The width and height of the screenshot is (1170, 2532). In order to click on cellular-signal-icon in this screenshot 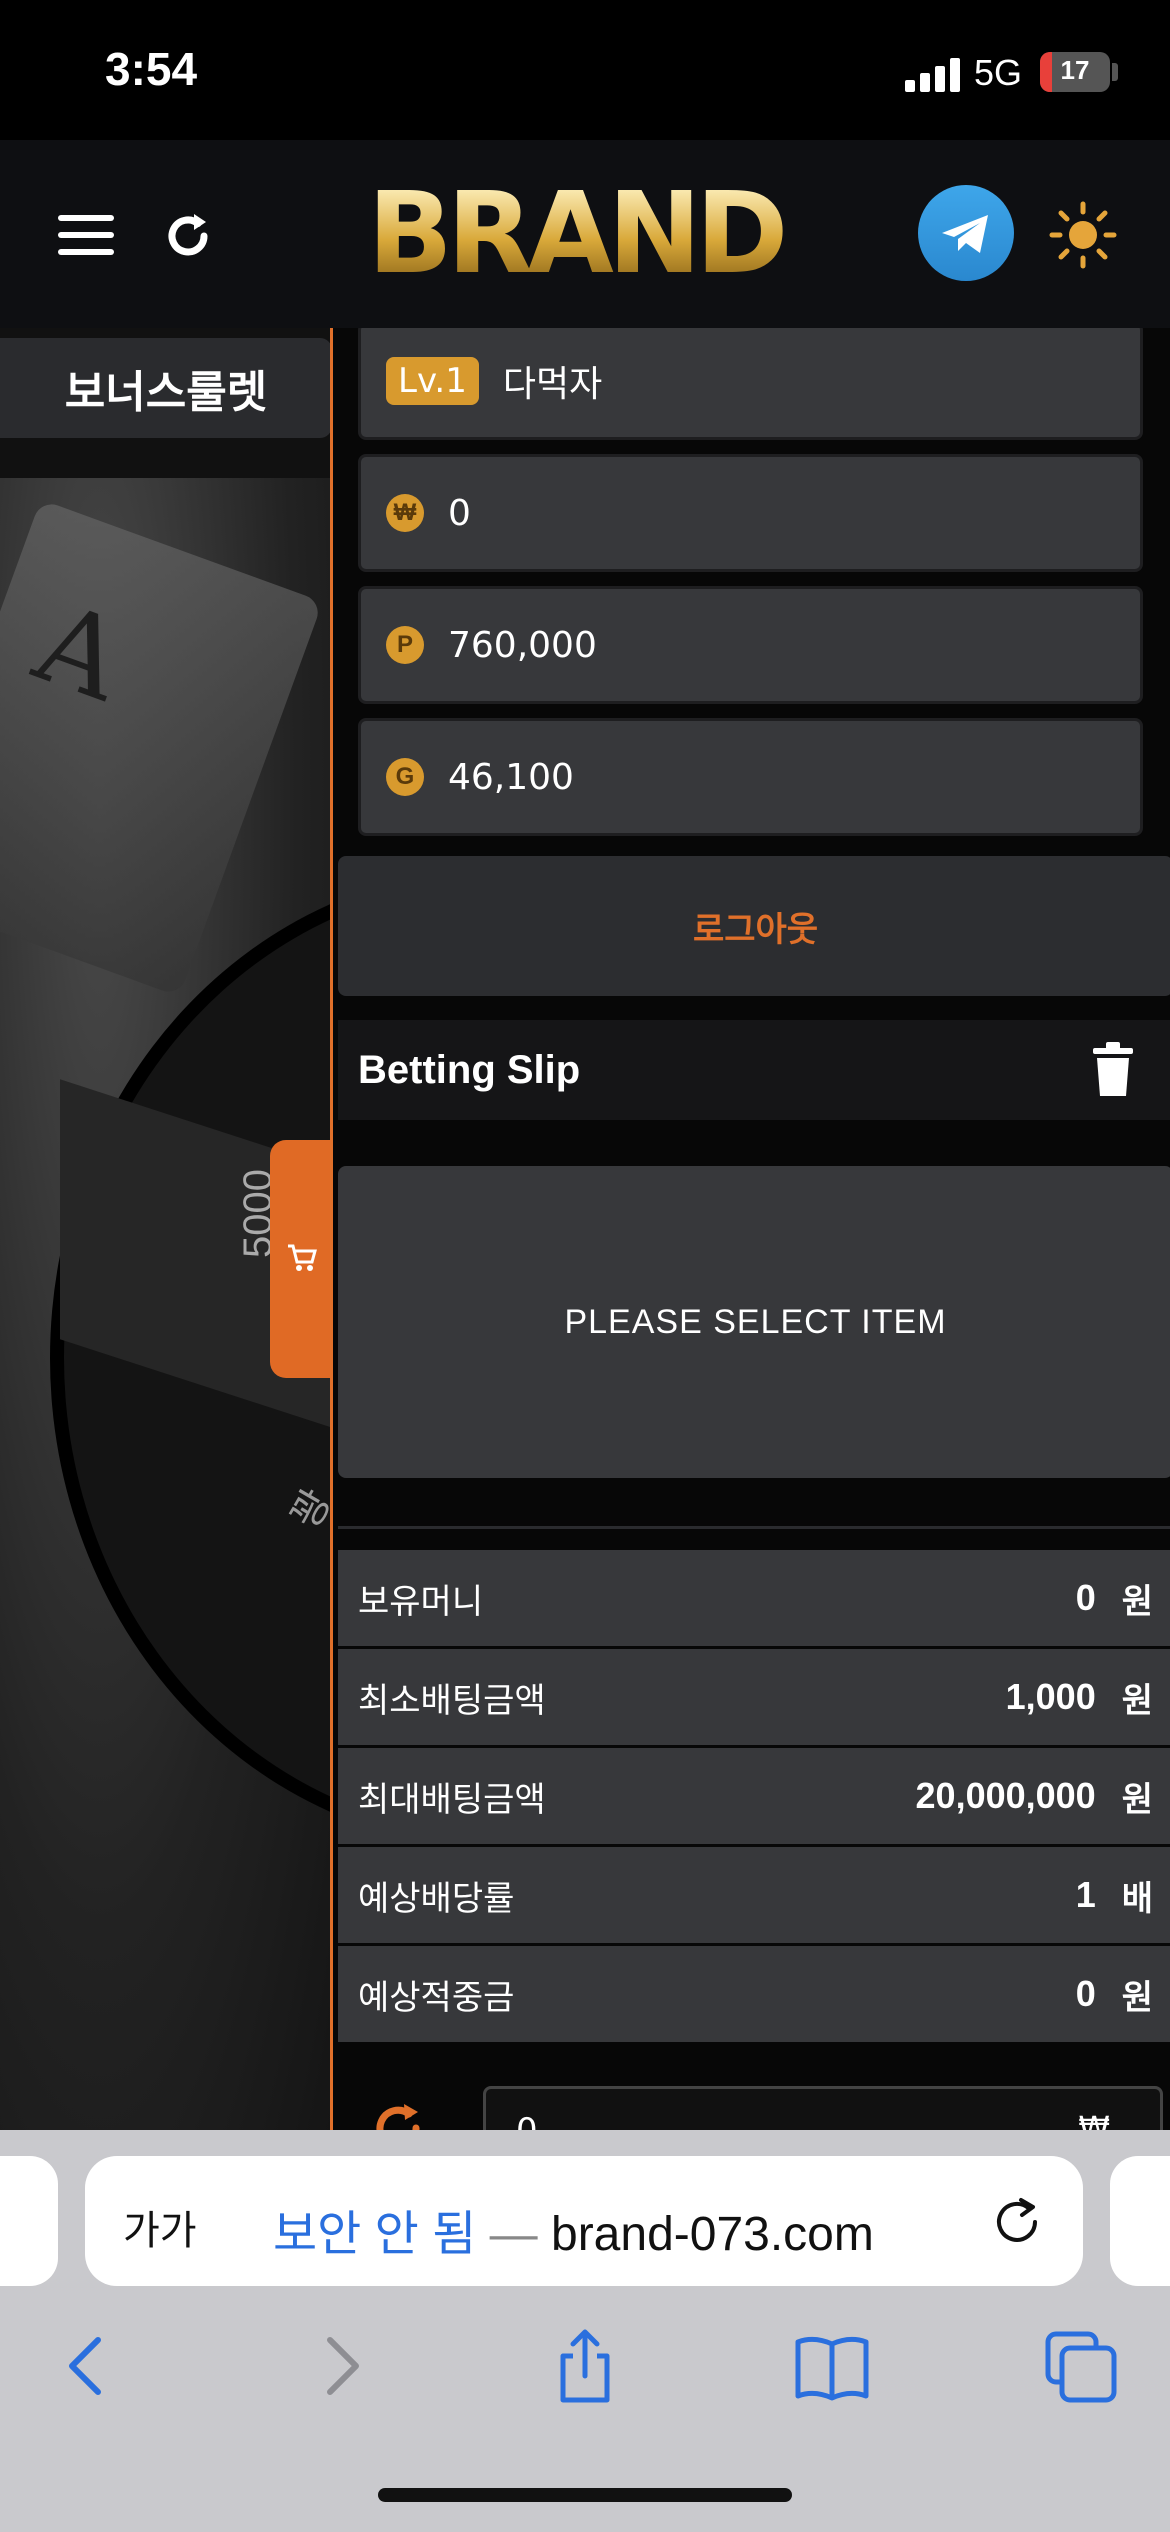, I will do `click(933, 75)`.